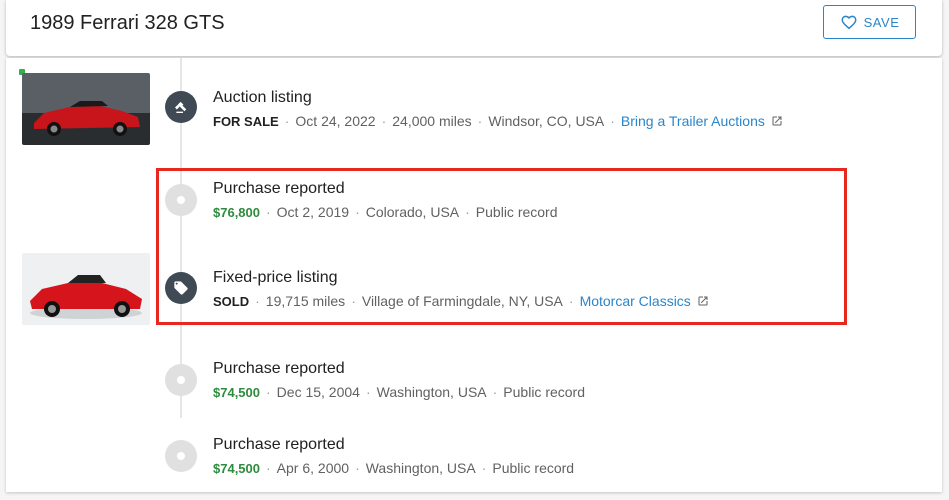  I want to click on gavel-icon, so click(181, 107).